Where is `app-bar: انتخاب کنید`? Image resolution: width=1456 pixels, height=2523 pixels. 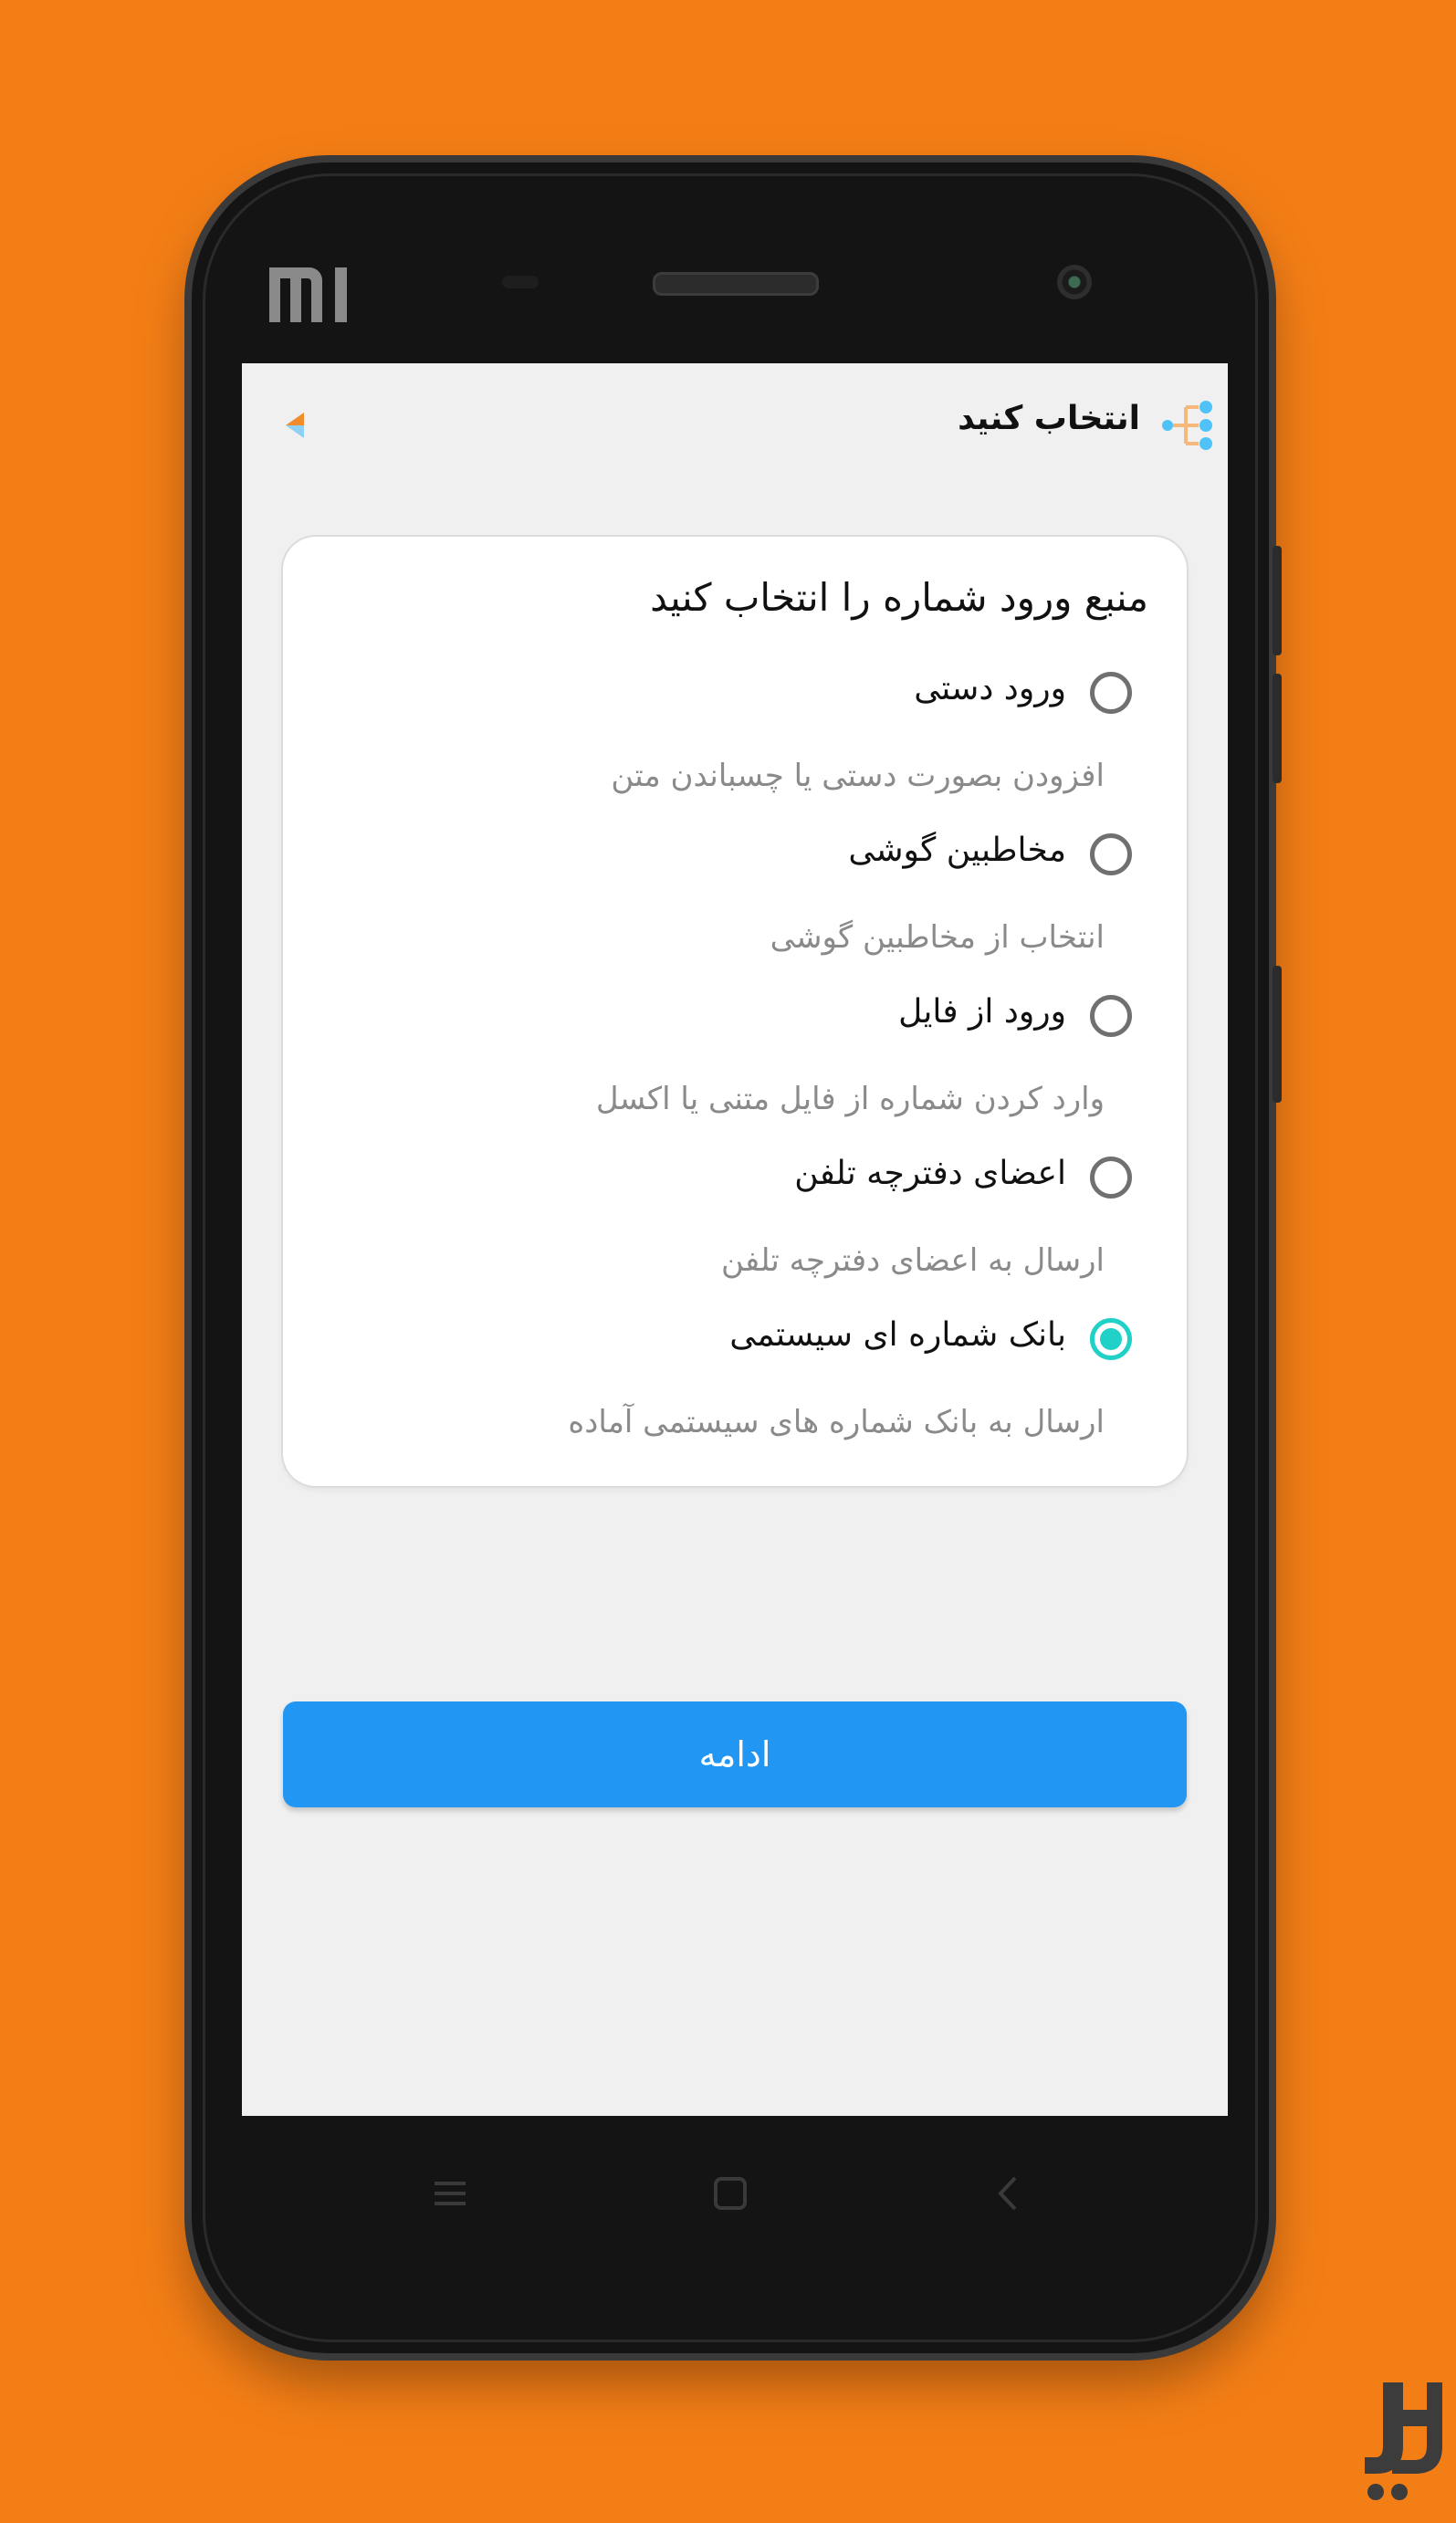 app-bar: انتخاب کنید is located at coordinates (735, 422).